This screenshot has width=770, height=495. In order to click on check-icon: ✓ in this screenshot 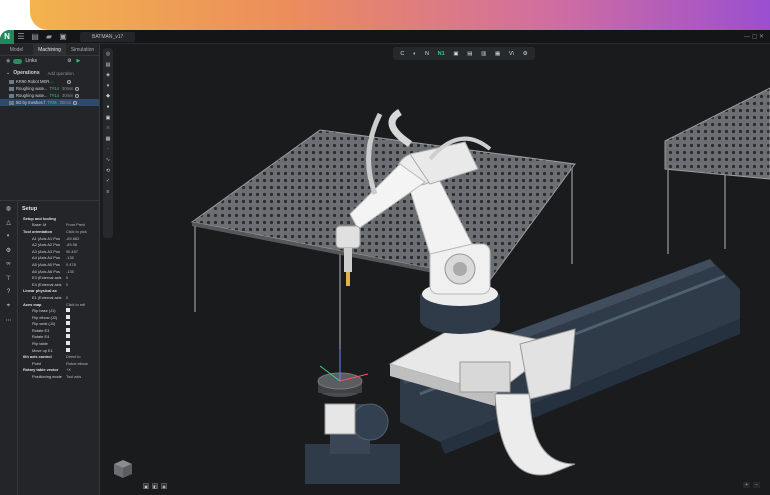, I will do `click(108, 181)`.